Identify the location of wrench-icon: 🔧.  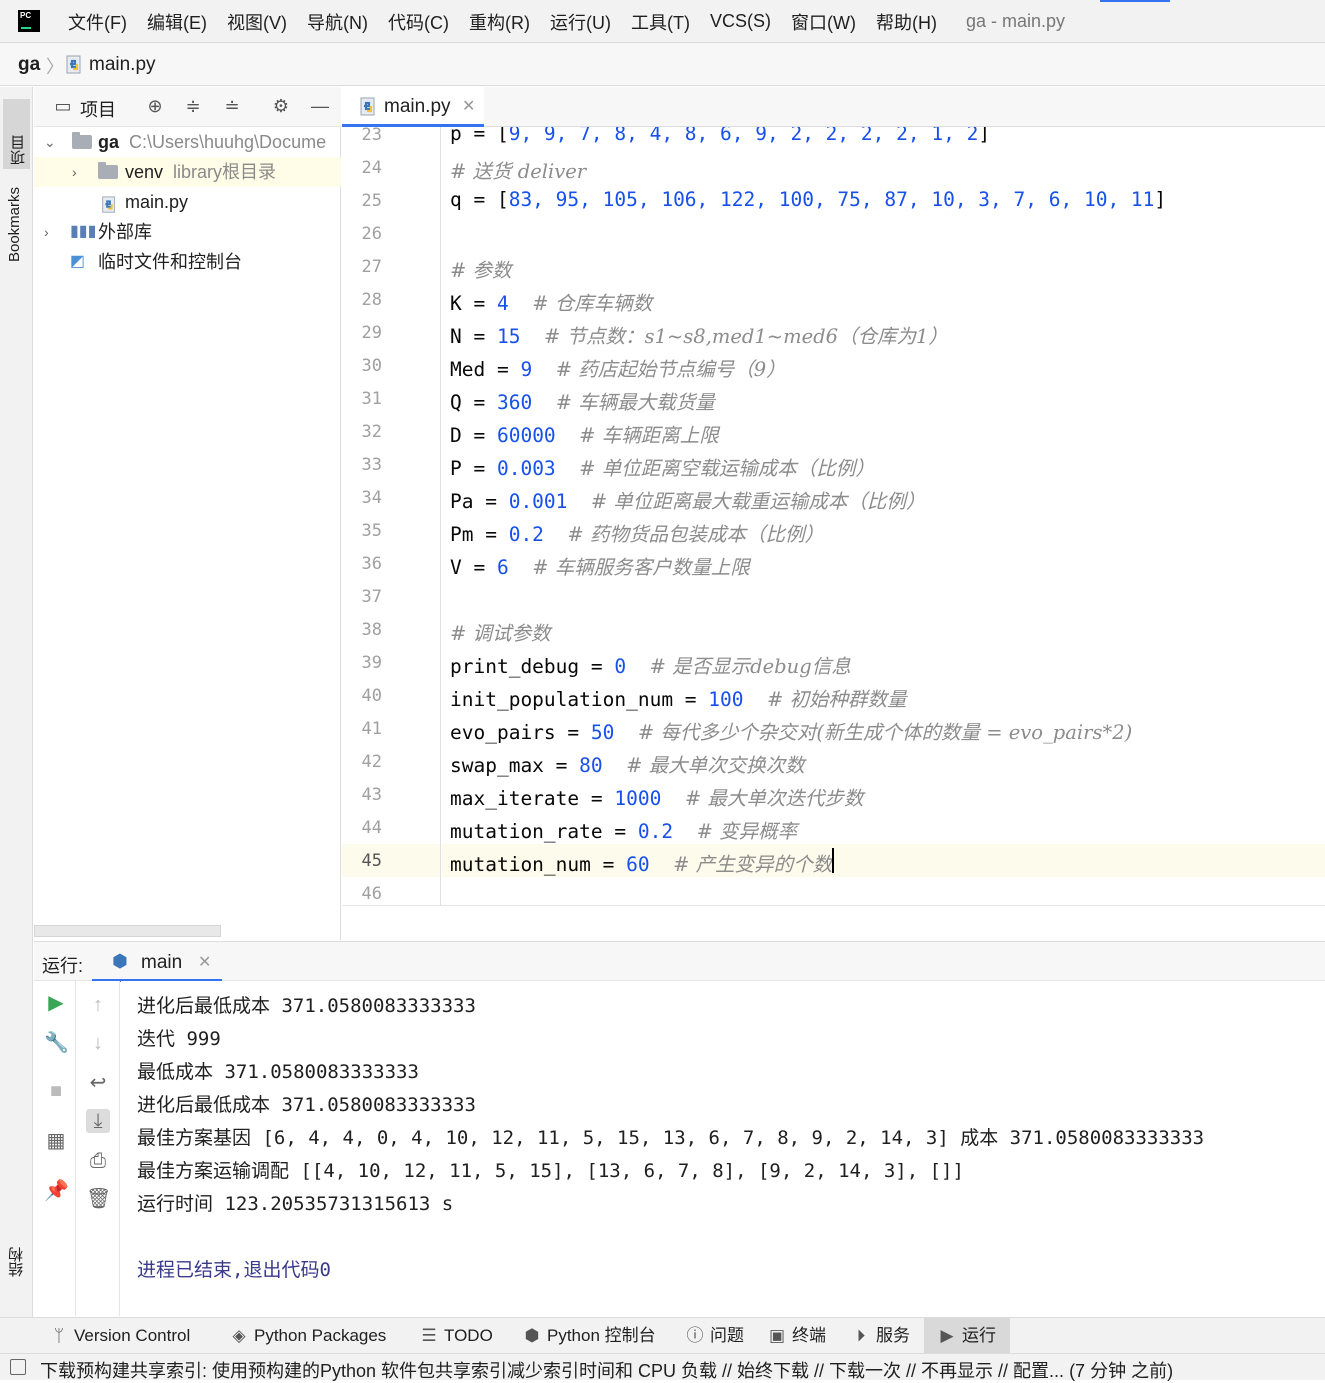
(56, 1043).